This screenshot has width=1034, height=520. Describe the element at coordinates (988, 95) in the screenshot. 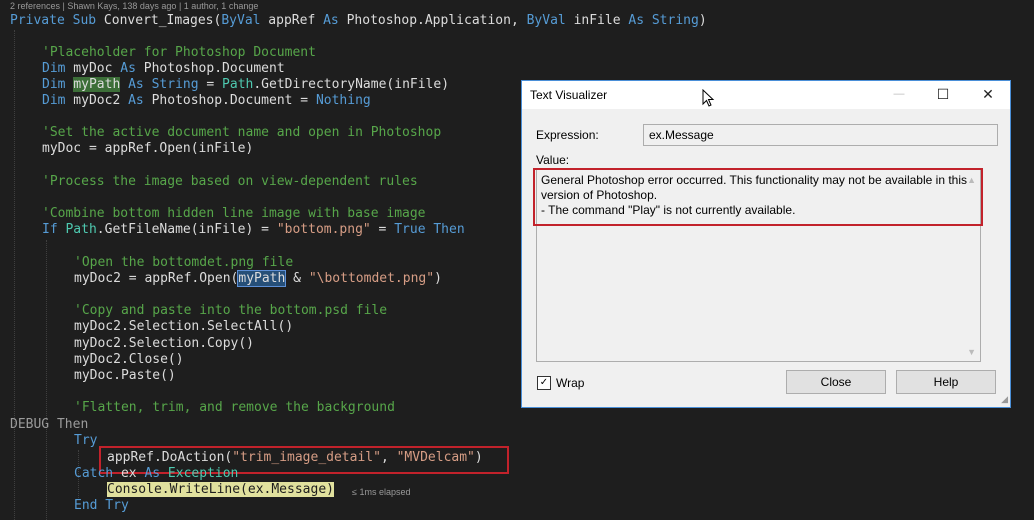

I see `close-icon: ✕` at that location.